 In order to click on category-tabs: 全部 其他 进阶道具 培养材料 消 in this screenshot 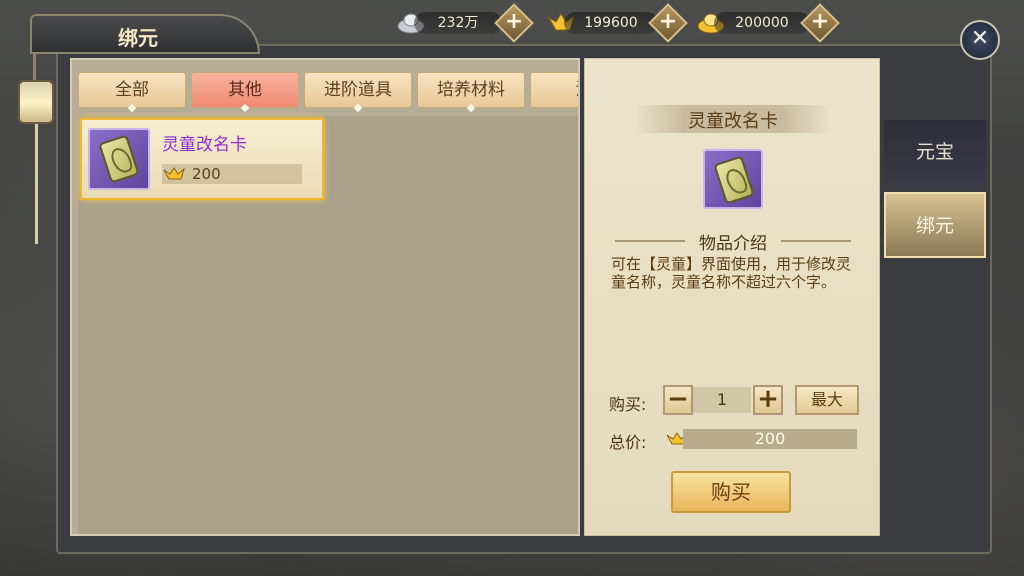, I will do `click(328, 92)`.